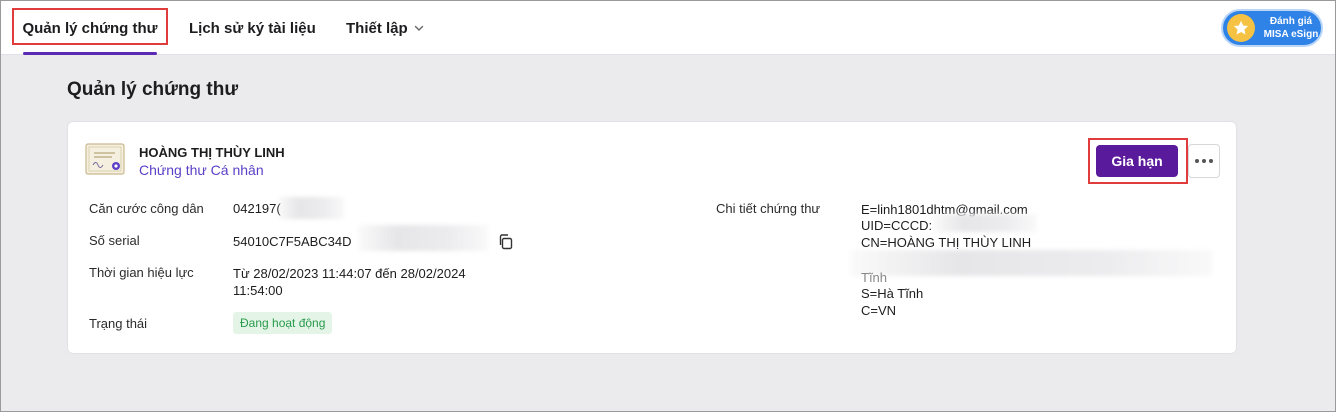 This screenshot has width=1336, height=412. I want to click on tab-settings: Thiết lập, so click(385, 28).